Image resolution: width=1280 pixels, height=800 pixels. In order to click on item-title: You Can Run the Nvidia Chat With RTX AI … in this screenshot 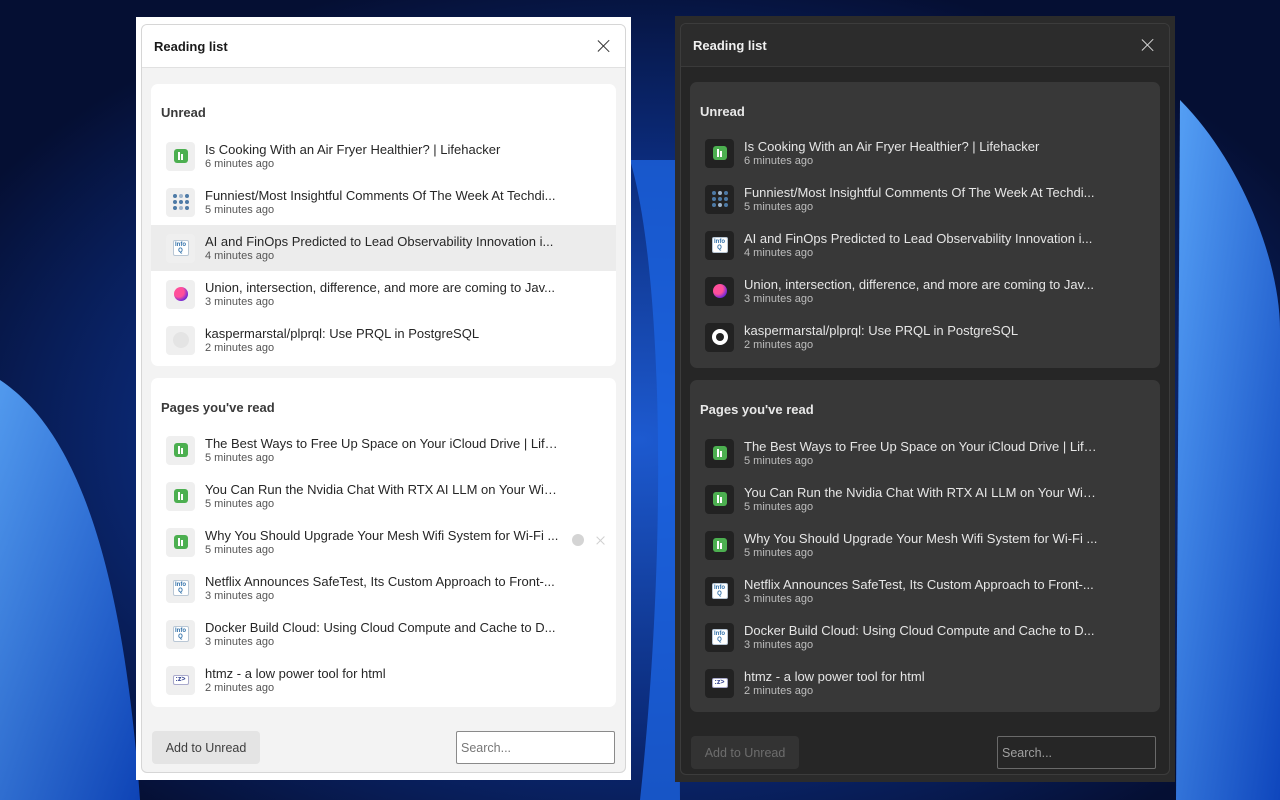, I will do `click(921, 492)`.